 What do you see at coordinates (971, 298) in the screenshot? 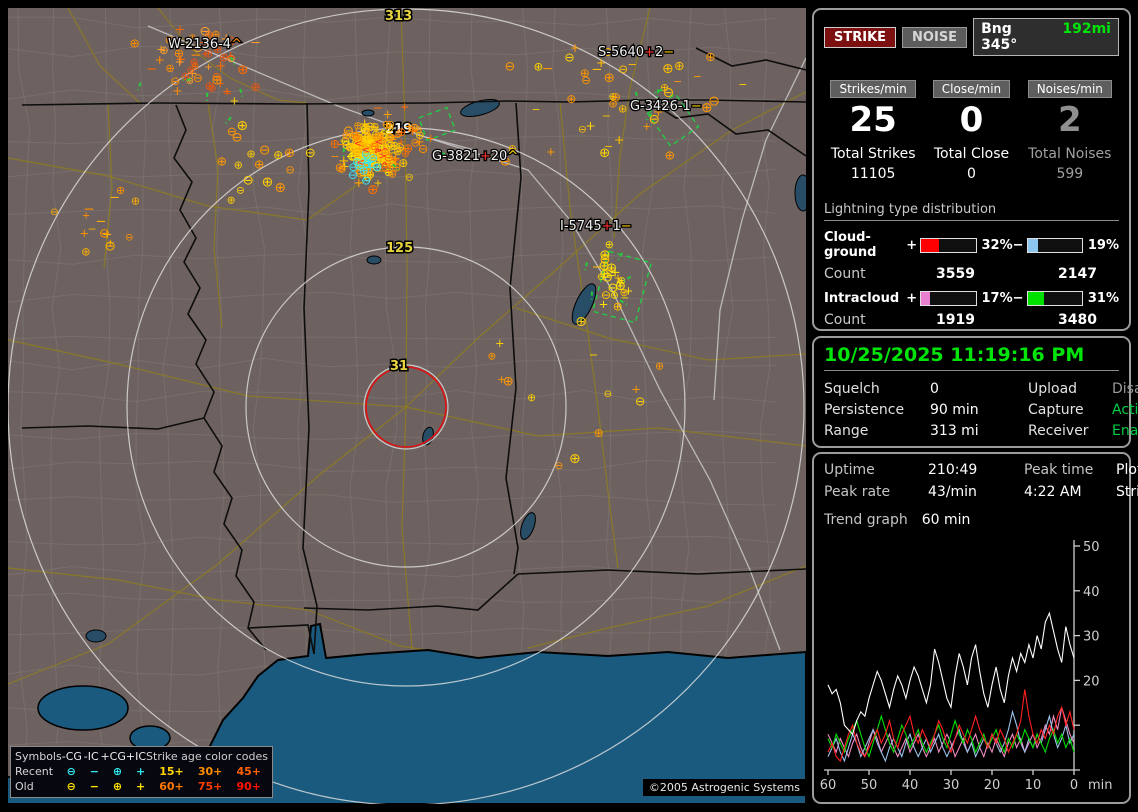
I see `intracloud-row: Intracloud + 17% − 31%` at bounding box center [971, 298].